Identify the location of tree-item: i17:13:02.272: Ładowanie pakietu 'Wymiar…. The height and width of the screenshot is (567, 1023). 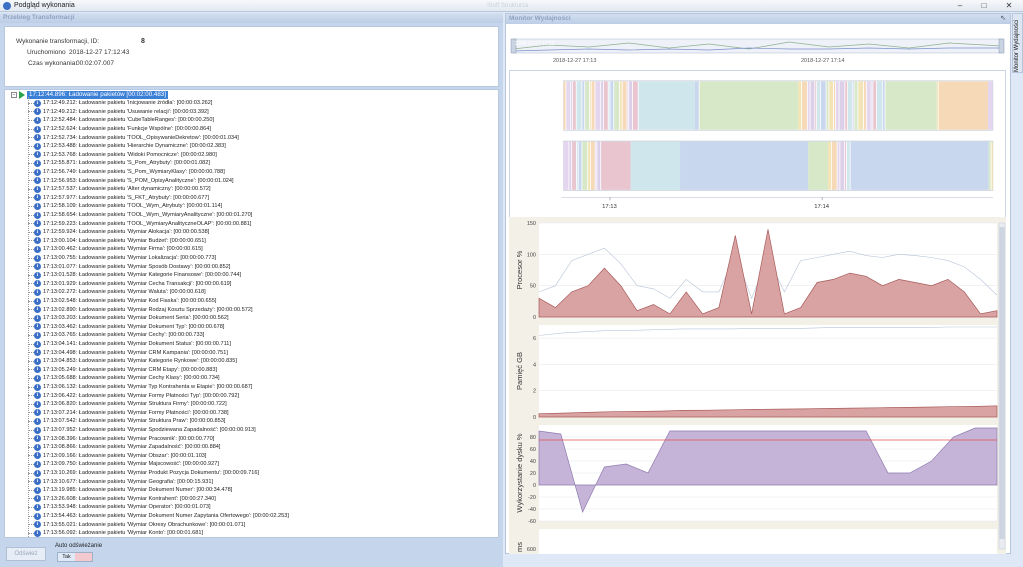
(117, 292).